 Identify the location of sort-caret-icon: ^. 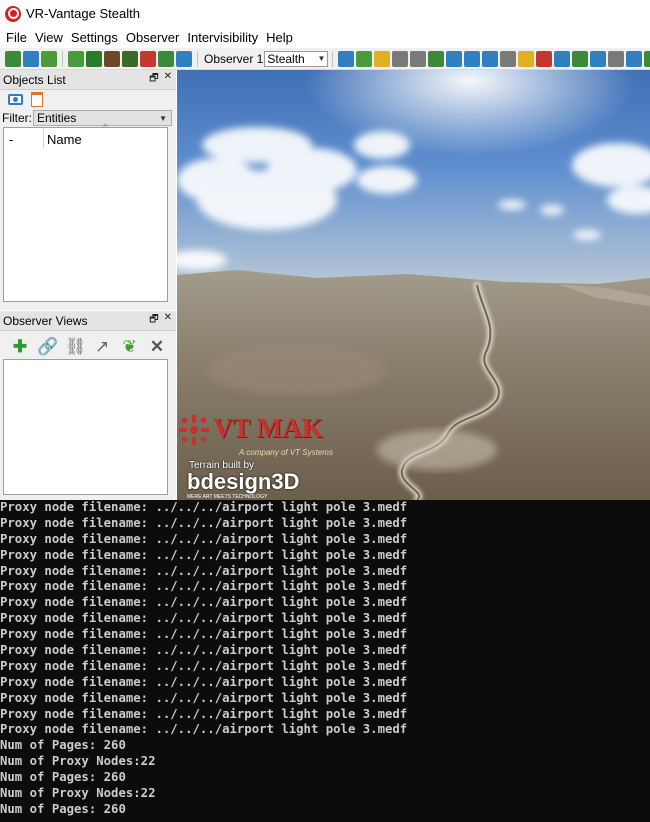
(105, 128).